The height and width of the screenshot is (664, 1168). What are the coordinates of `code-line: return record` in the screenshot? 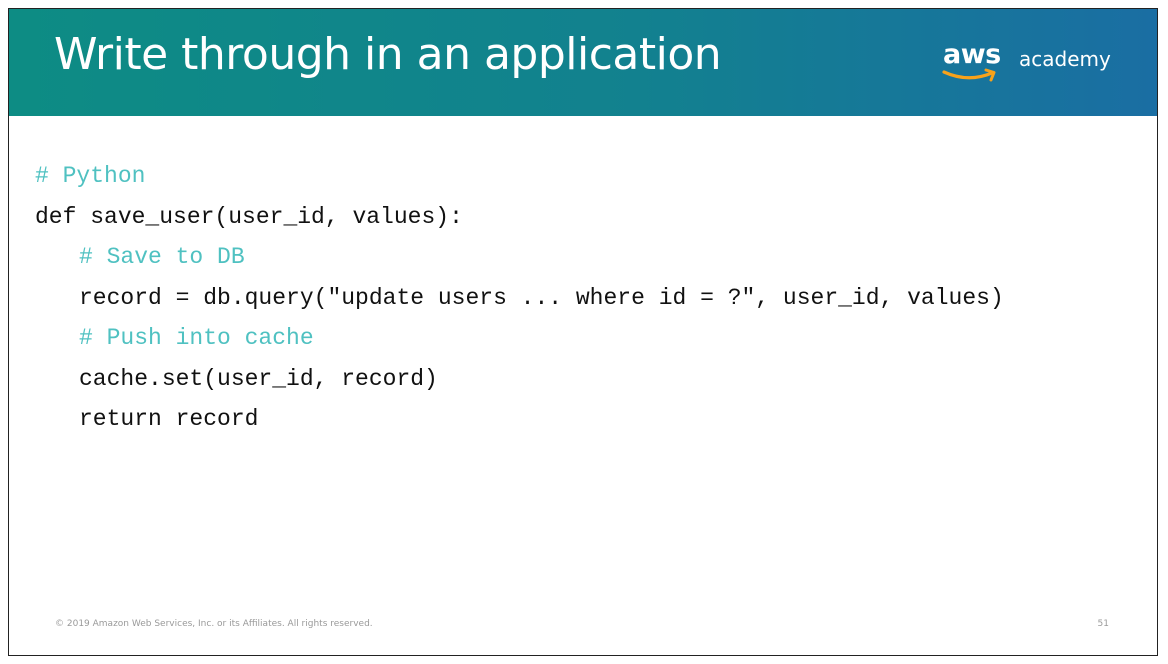 It's located at (169, 419).